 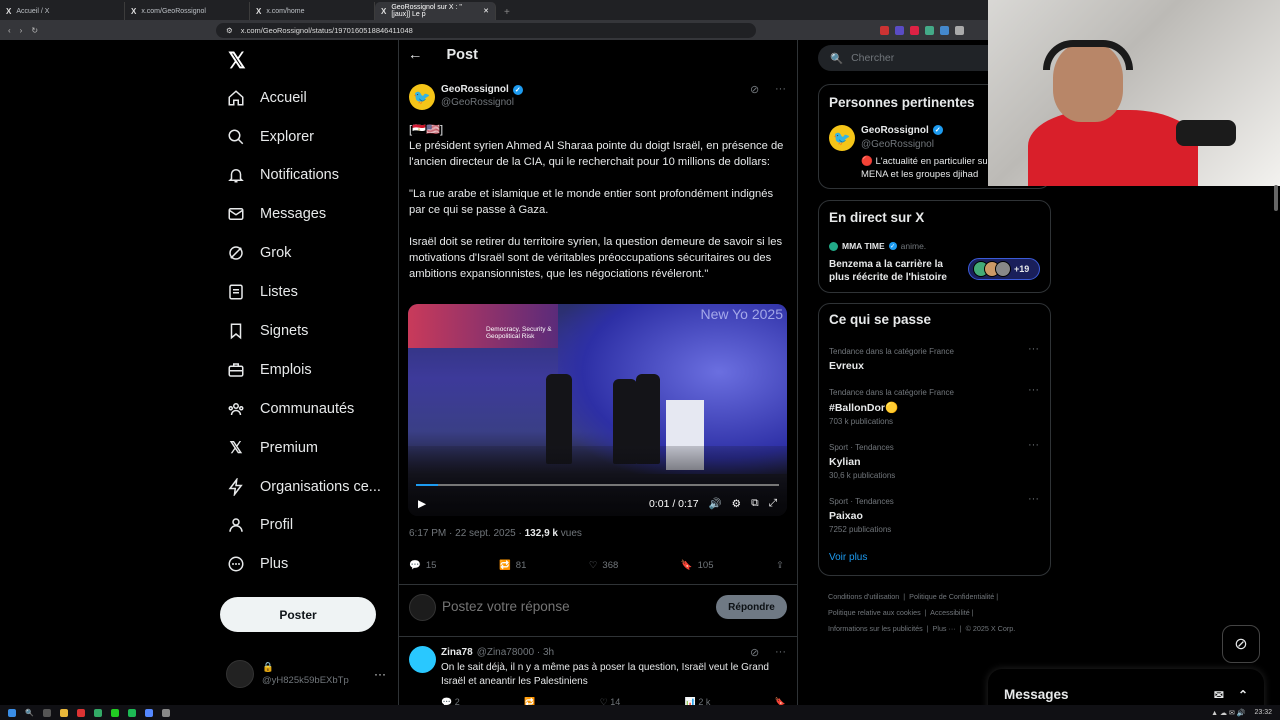 I want to click on fullscreen-icon: ⤢, so click(x=773, y=503).